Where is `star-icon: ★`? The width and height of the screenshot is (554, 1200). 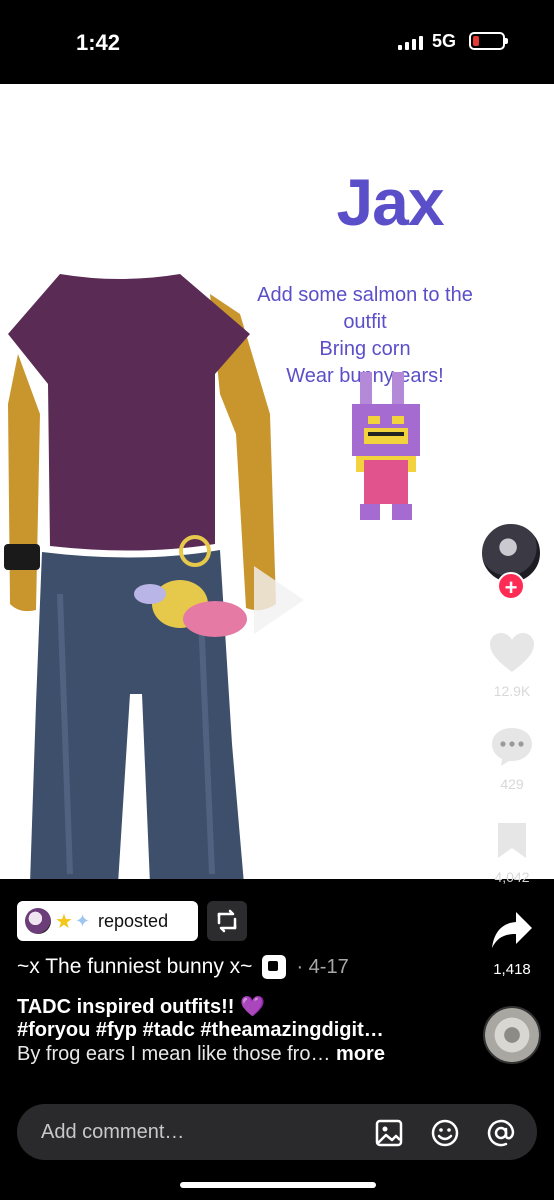
star-icon: ★ is located at coordinates (64, 921).